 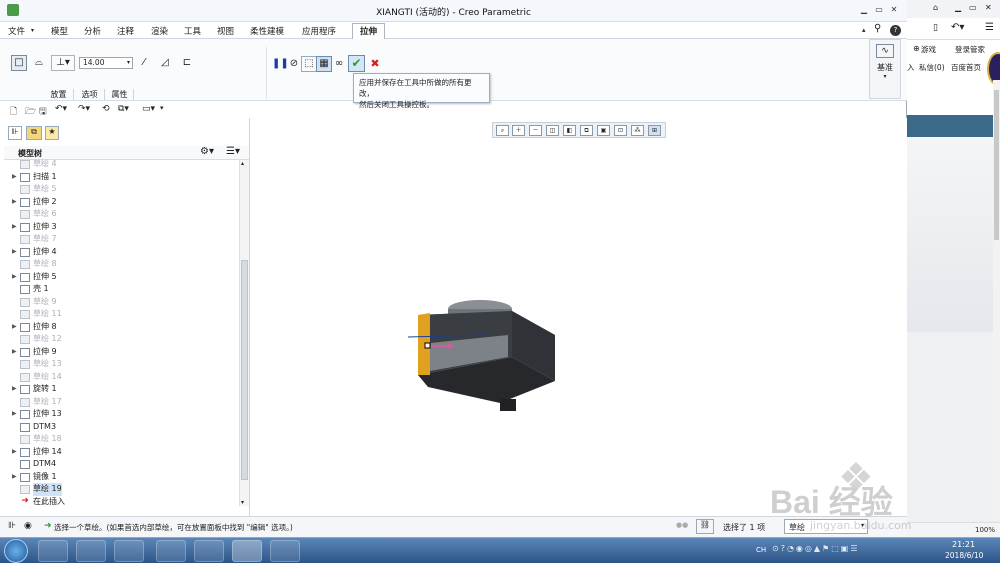 I want to click on browser-menu-icon: ☰, so click(x=989, y=27).